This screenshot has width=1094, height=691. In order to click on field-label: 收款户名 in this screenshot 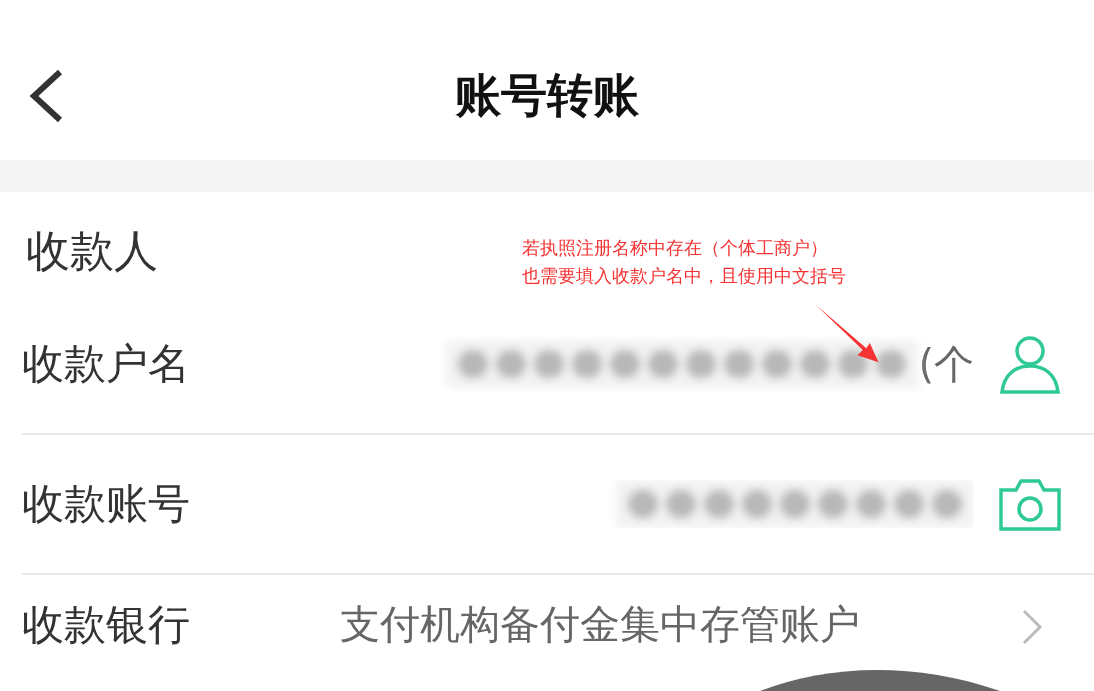, I will do `click(106, 364)`.